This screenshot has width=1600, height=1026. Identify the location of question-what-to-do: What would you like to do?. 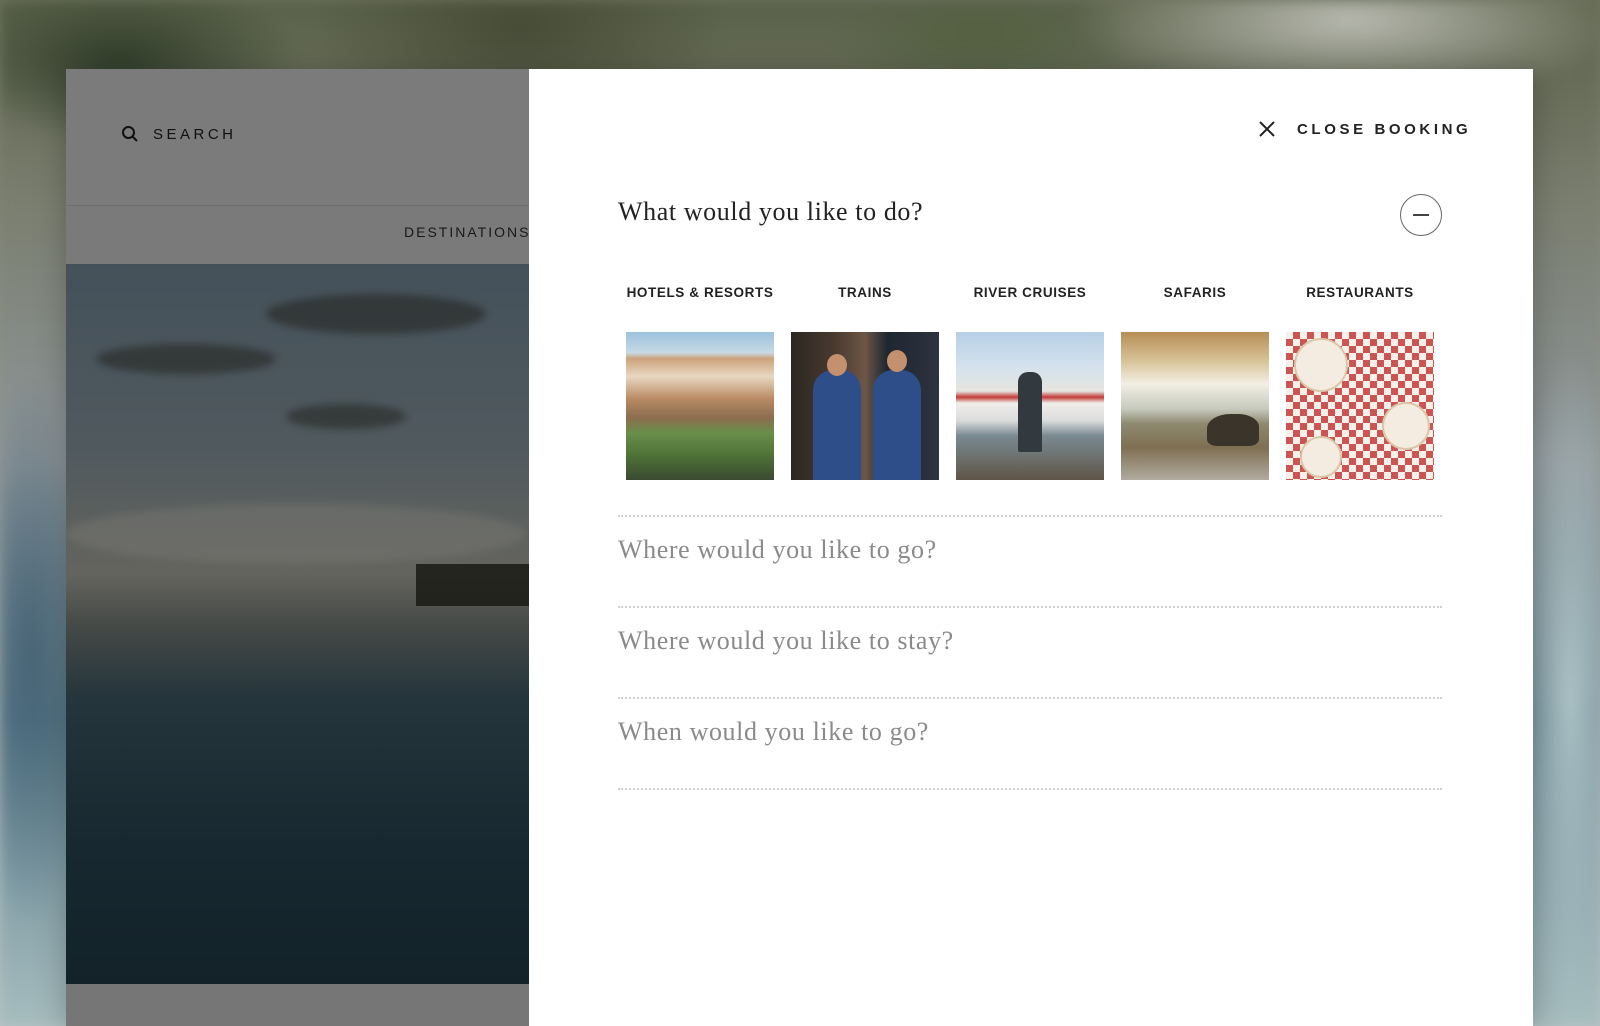
(1030, 215).